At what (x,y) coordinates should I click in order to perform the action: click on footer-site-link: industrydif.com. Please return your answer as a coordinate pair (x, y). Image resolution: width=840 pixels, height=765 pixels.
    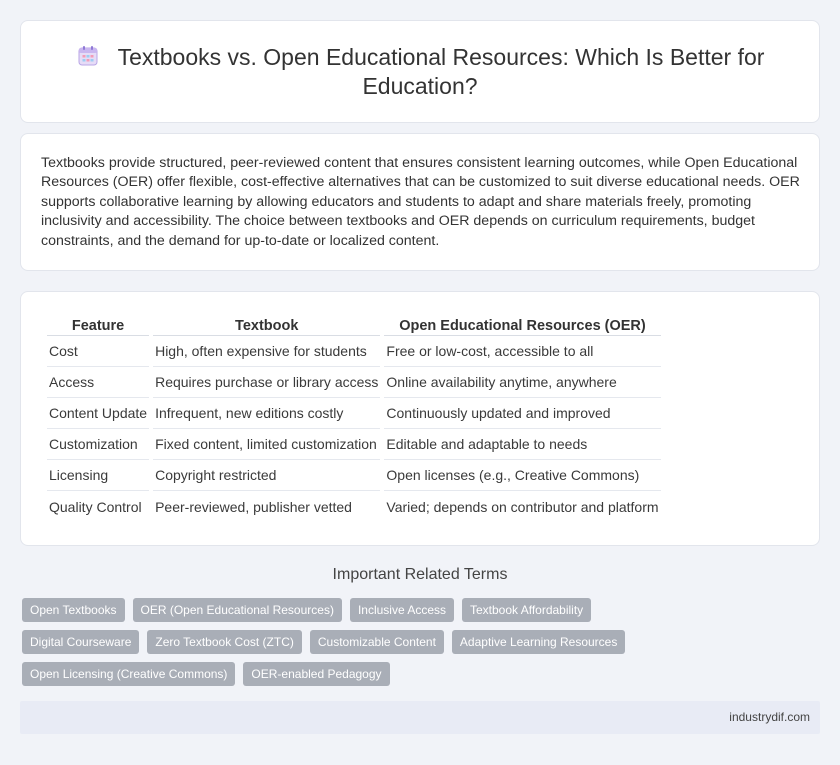
    Looking at the image, I should click on (769, 717).